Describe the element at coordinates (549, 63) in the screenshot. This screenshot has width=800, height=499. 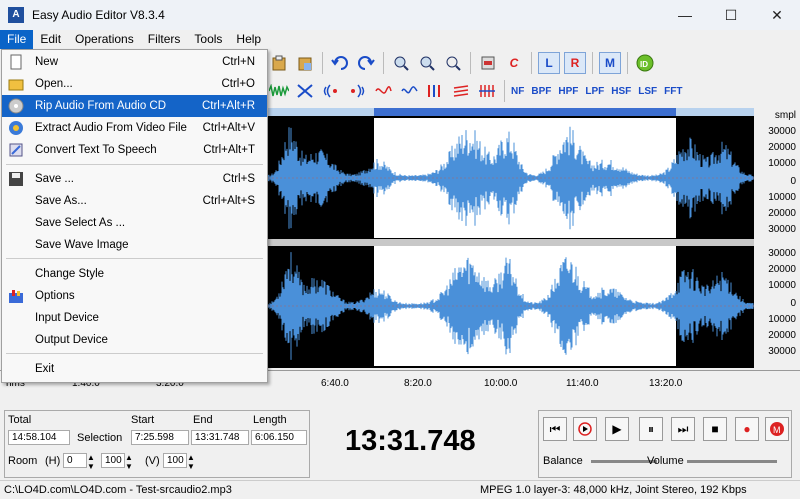
I see `left-channel-button: L` at that location.